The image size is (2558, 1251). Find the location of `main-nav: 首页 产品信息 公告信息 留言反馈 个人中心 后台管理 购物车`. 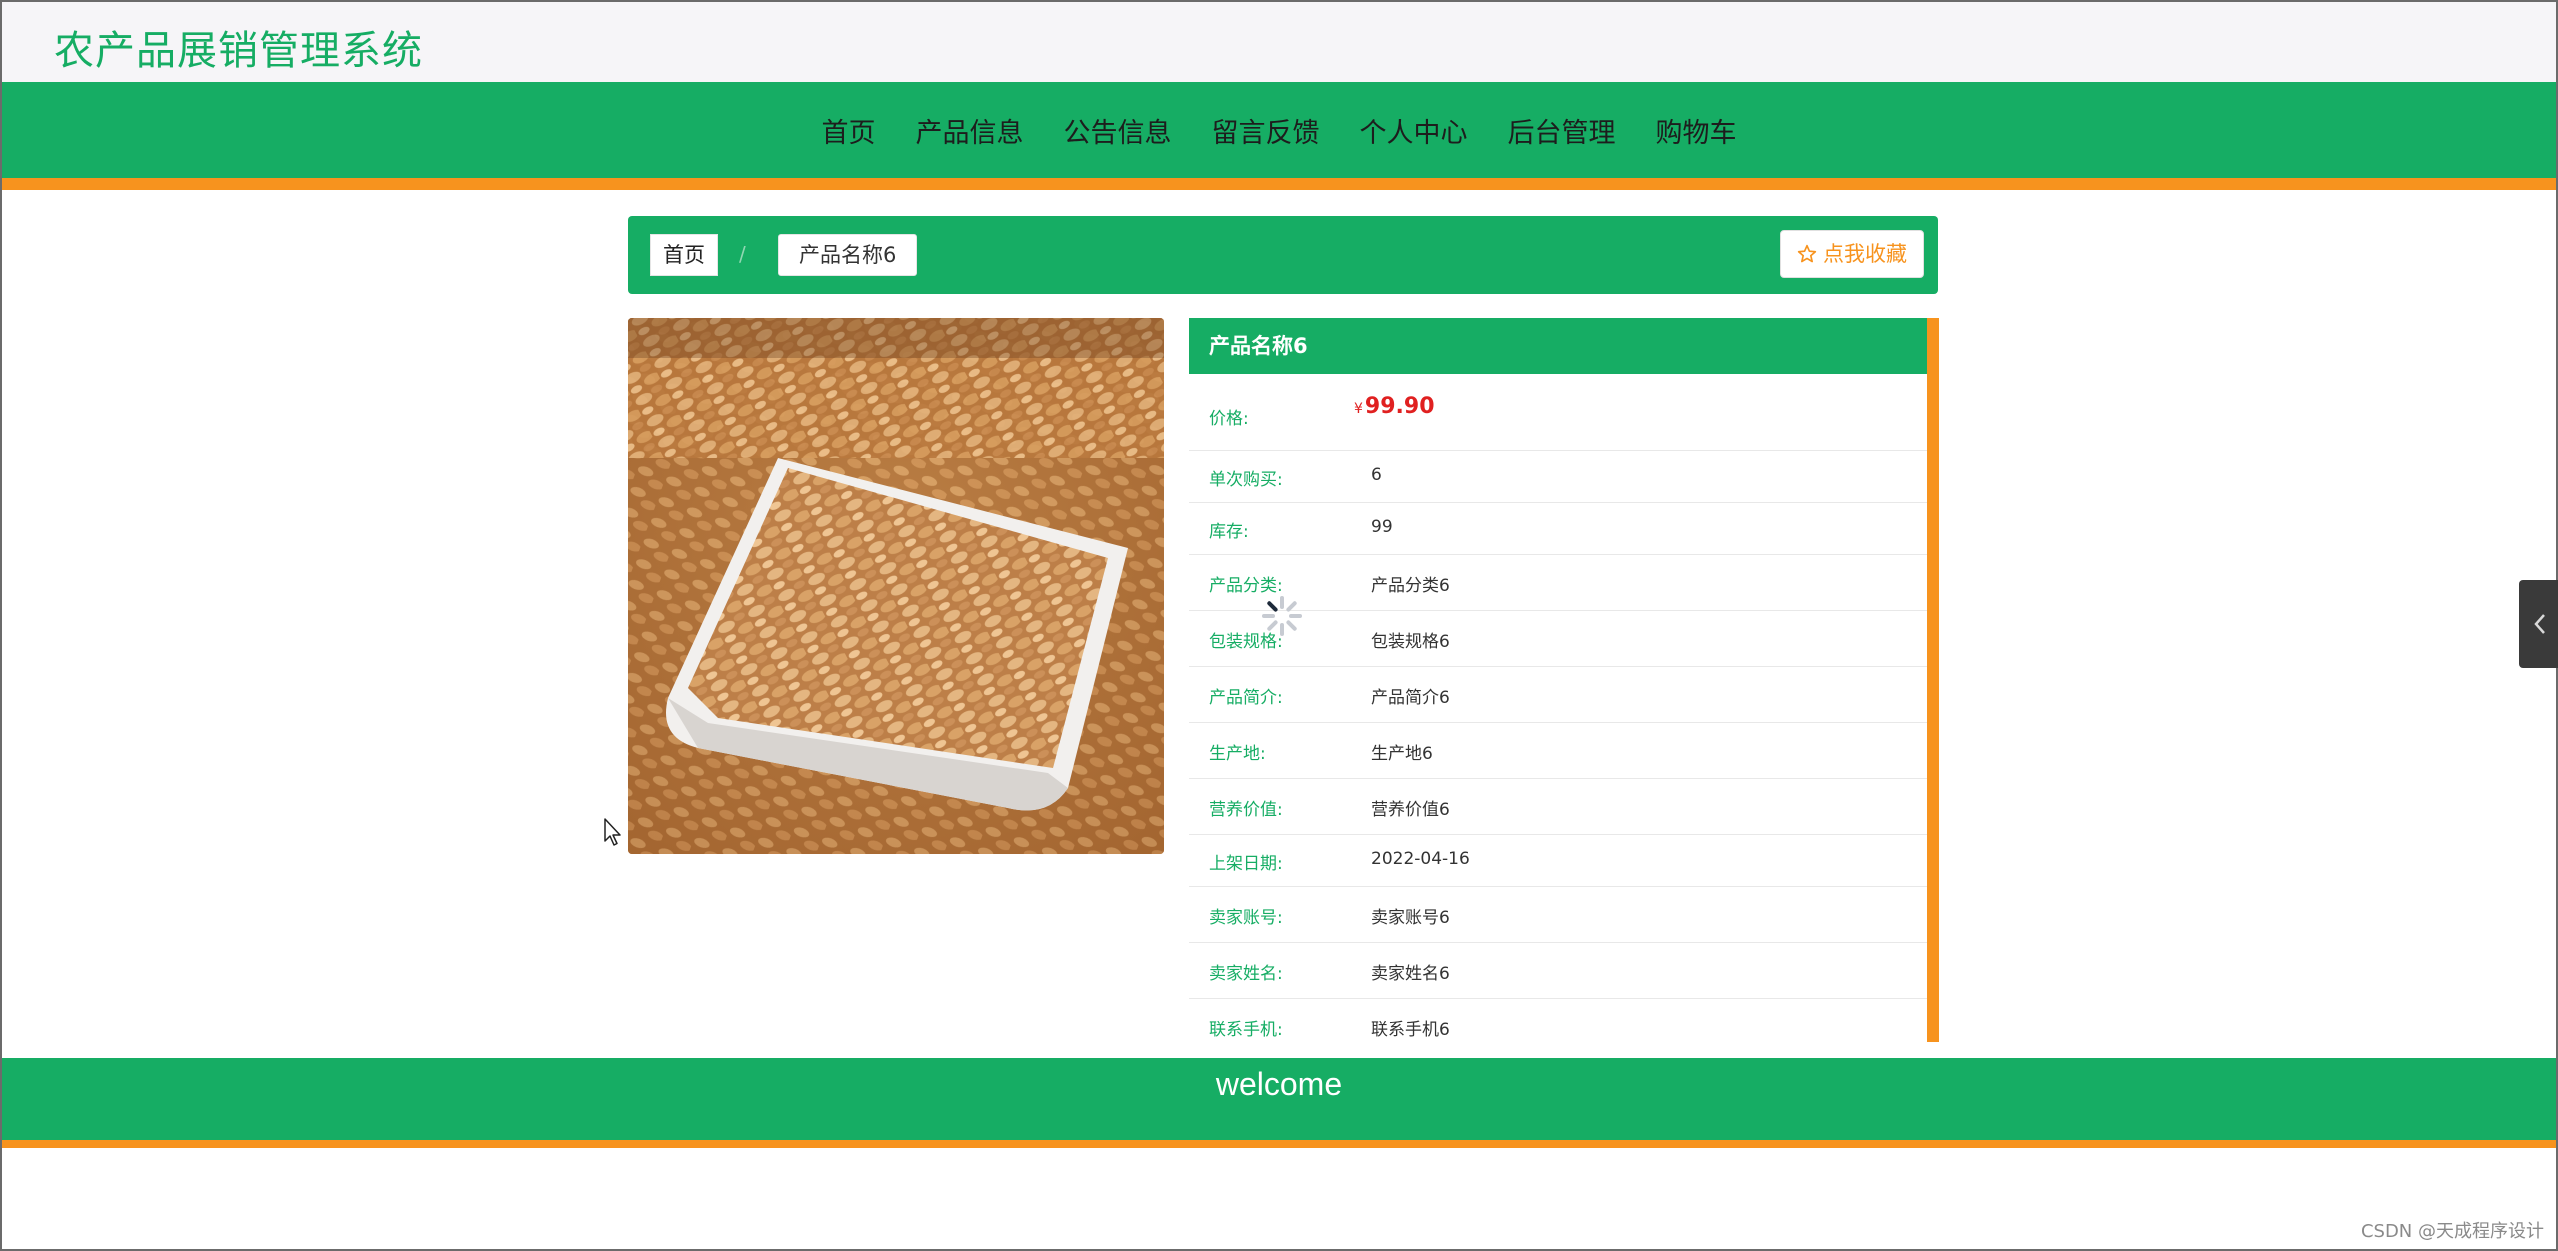

main-nav: 首页 产品信息 公告信息 留言反馈 个人中心 后台管理 购物车 is located at coordinates (1279, 134).